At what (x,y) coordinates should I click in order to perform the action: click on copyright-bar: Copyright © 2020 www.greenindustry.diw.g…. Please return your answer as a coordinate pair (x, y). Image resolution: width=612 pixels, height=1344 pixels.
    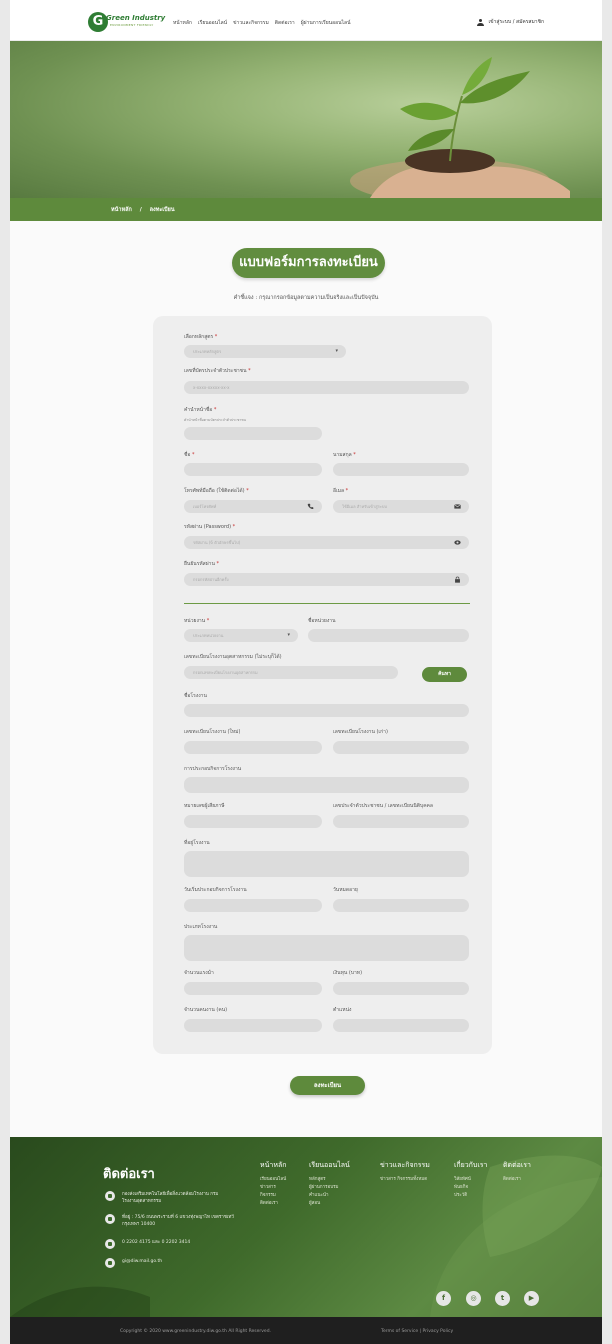
    Looking at the image, I should click on (306, 1330).